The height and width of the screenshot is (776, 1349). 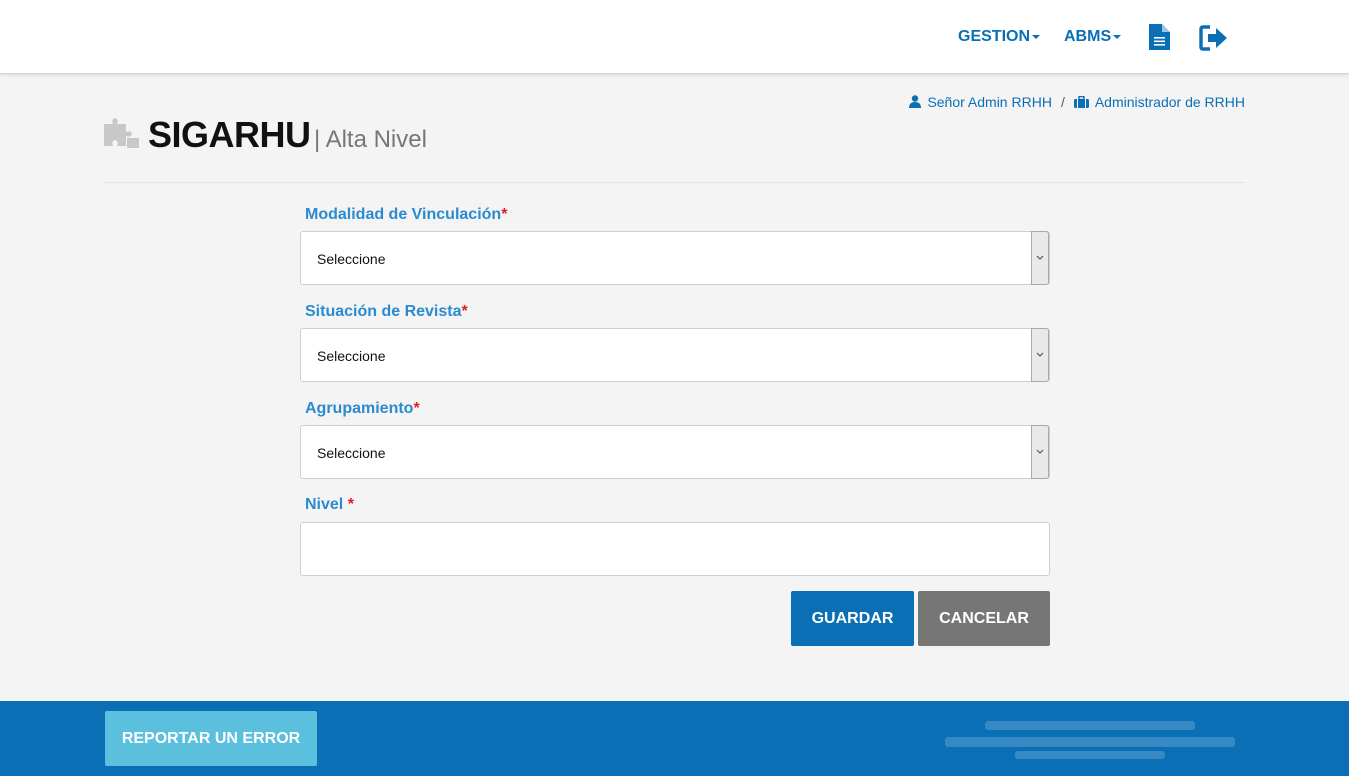 I want to click on page-title: SIGARHU, so click(x=229, y=134).